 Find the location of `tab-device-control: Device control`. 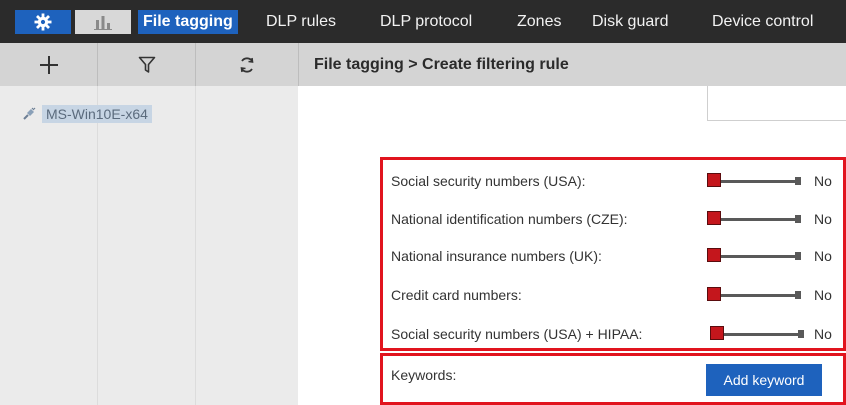

tab-device-control: Device control is located at coordinates (762, 22).